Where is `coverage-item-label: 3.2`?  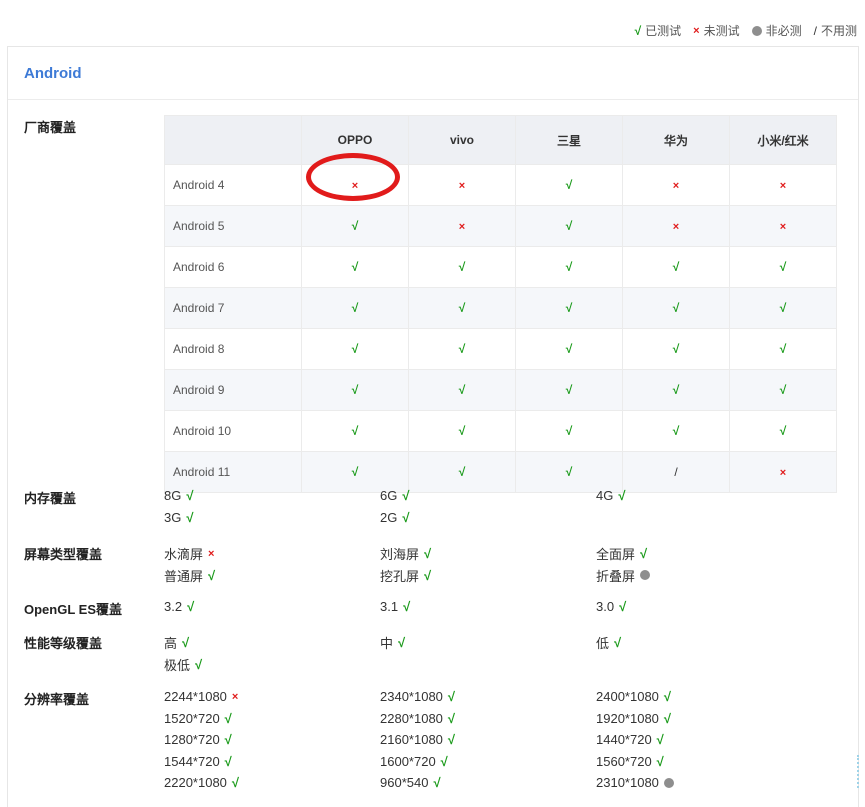 coverage-item-label: 3.2 is located at coordinates (173, 606).